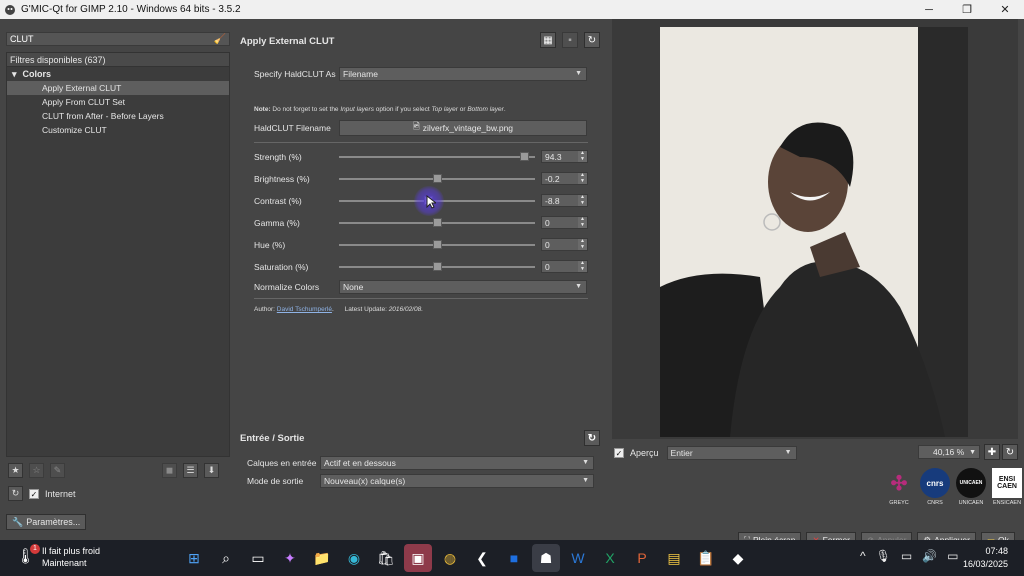  Describe the element at coordinates (57, 470) in the screenshot. I see `rename-favorite-icon: ✎` at that location.